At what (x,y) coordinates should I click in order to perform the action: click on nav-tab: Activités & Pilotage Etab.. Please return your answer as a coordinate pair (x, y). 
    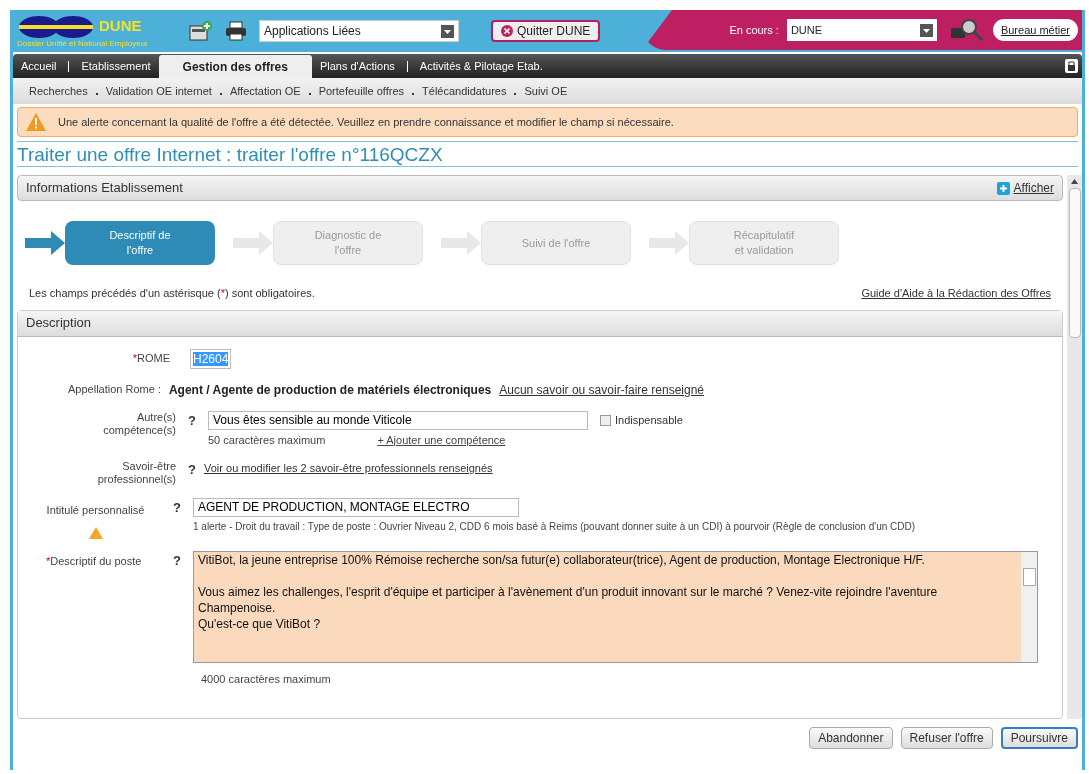
    Looking at the image, I should click on (481, 66).